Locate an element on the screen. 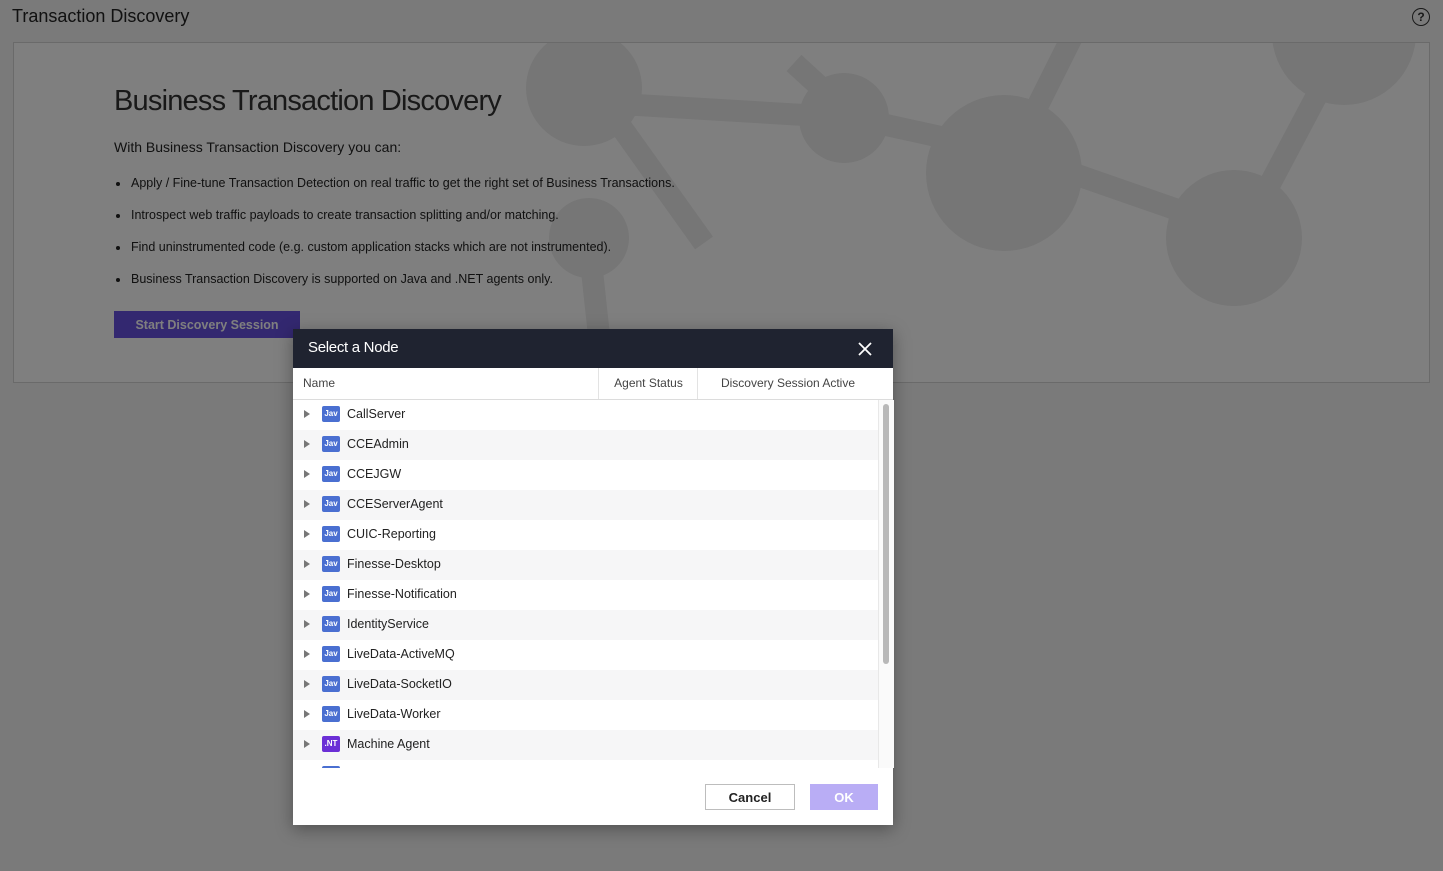  node-name: LiveData-Worker is located at coordinates (394, 714).